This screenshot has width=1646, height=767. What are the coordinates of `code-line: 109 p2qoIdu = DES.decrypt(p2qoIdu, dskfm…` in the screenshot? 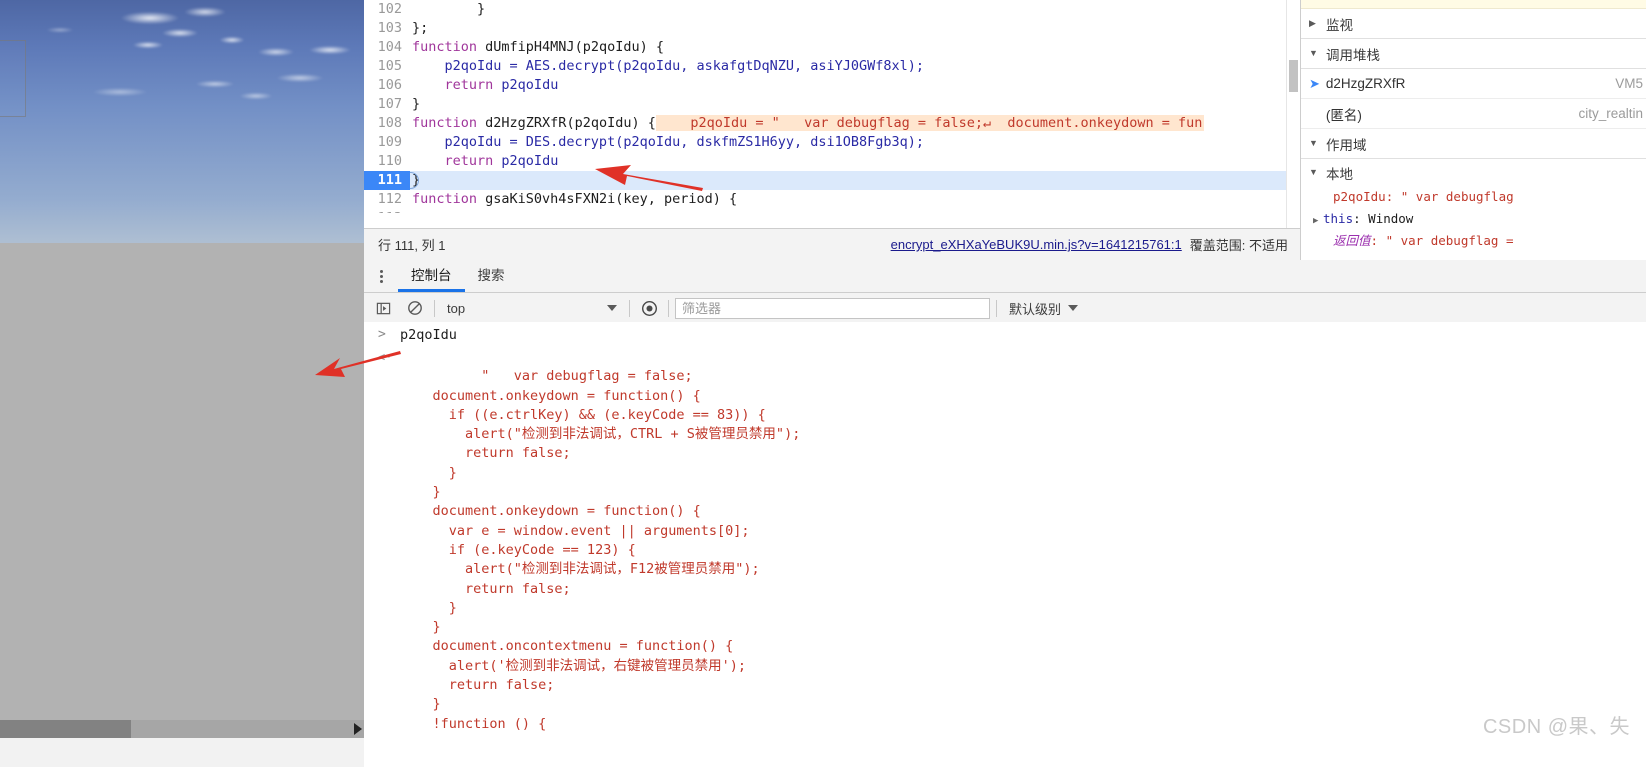 It's located at (832, 142).